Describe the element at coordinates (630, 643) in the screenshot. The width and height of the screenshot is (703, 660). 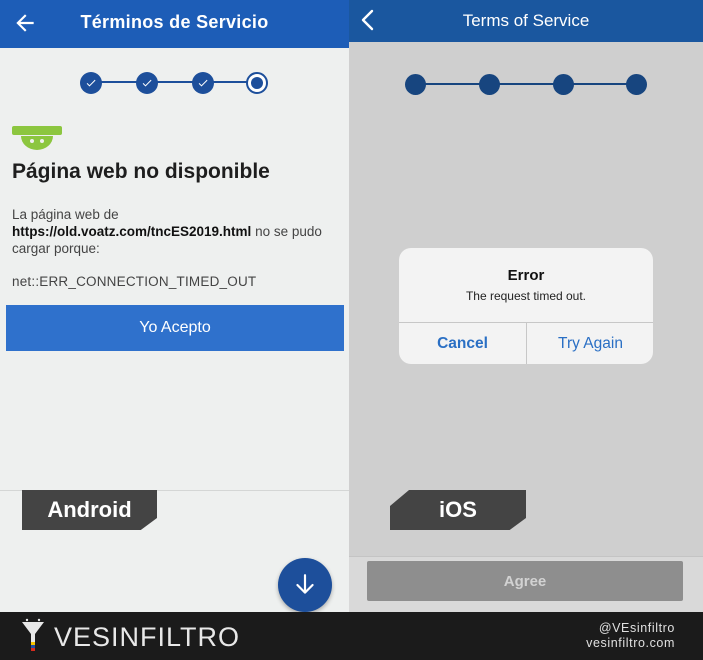
I see `brand-site: vesinfiltro.com` at that location.